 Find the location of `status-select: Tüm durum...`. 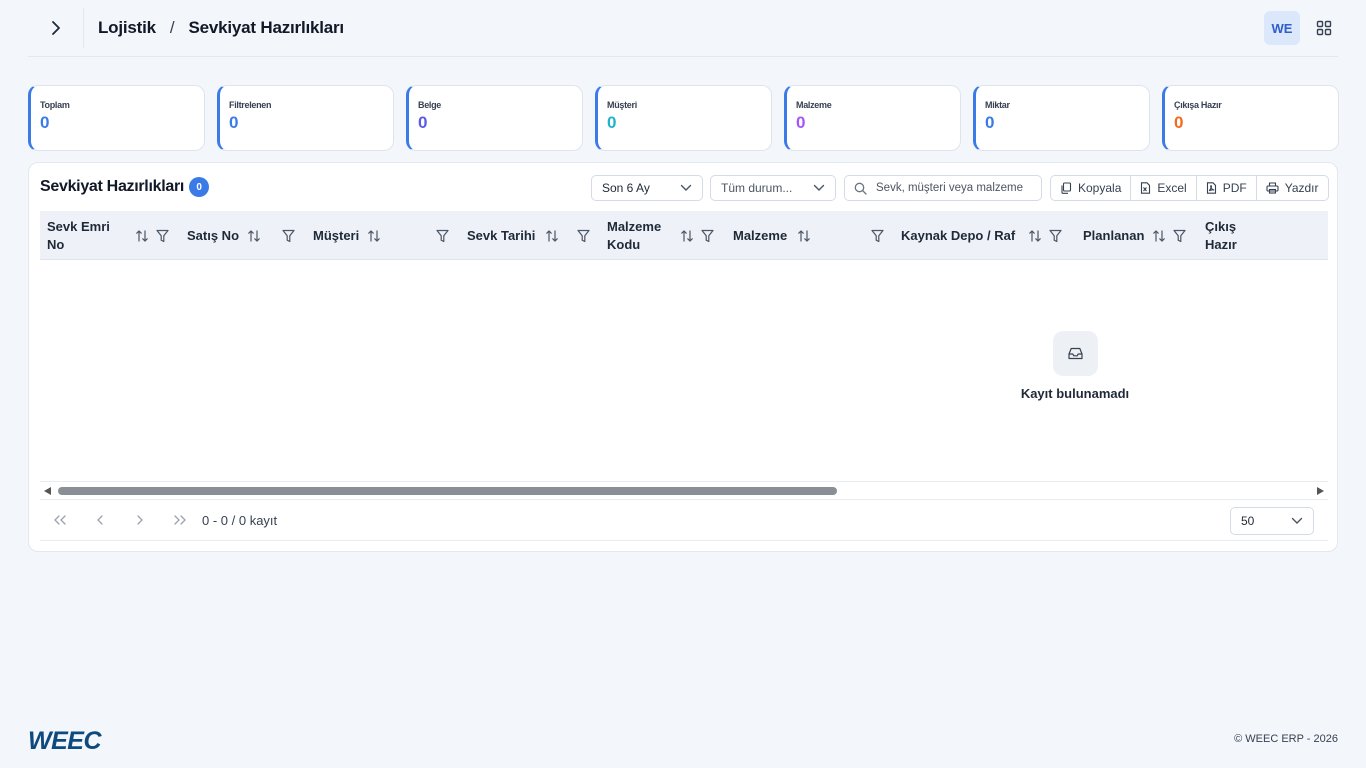

status-select: Tüm durum... is located at coordinates (773, 188).